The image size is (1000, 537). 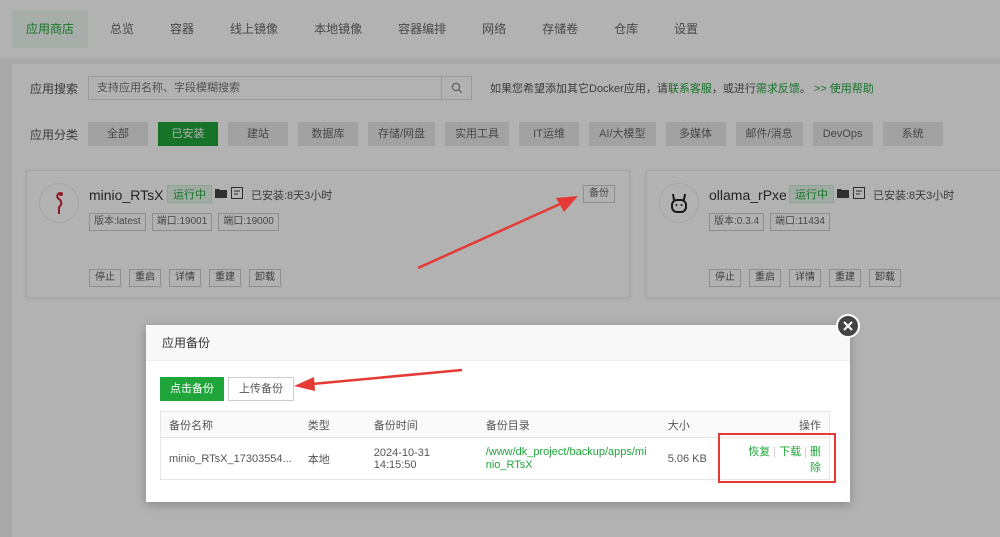 What do you see at coordinates (318, 459) in the screenshot?
I see `backup-type: 本地` at bounding box center [318, 459].